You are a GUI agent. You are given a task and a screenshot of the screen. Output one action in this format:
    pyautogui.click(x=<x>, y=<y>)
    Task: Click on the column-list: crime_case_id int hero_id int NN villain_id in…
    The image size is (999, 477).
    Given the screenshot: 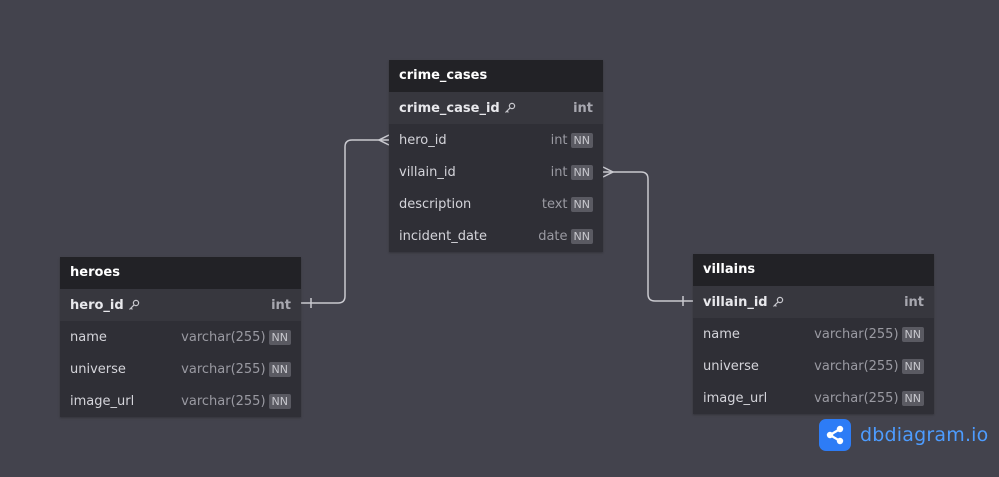 What is the action you would take?
    pyautogui.click(x=496, y=172)
    